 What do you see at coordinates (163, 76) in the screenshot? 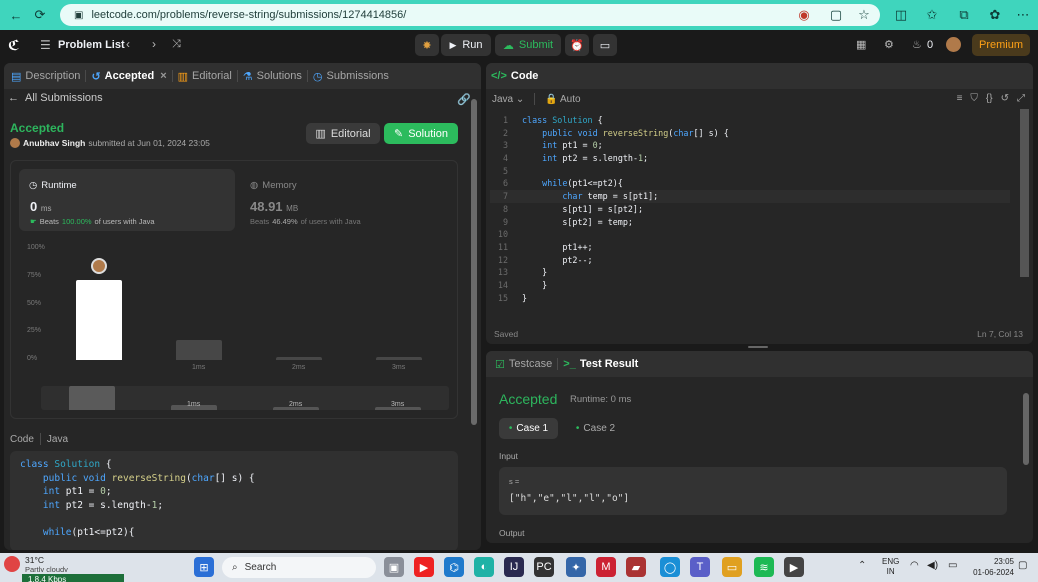
I see `close-tab-icon: ×` at bounding box center [163, 76].